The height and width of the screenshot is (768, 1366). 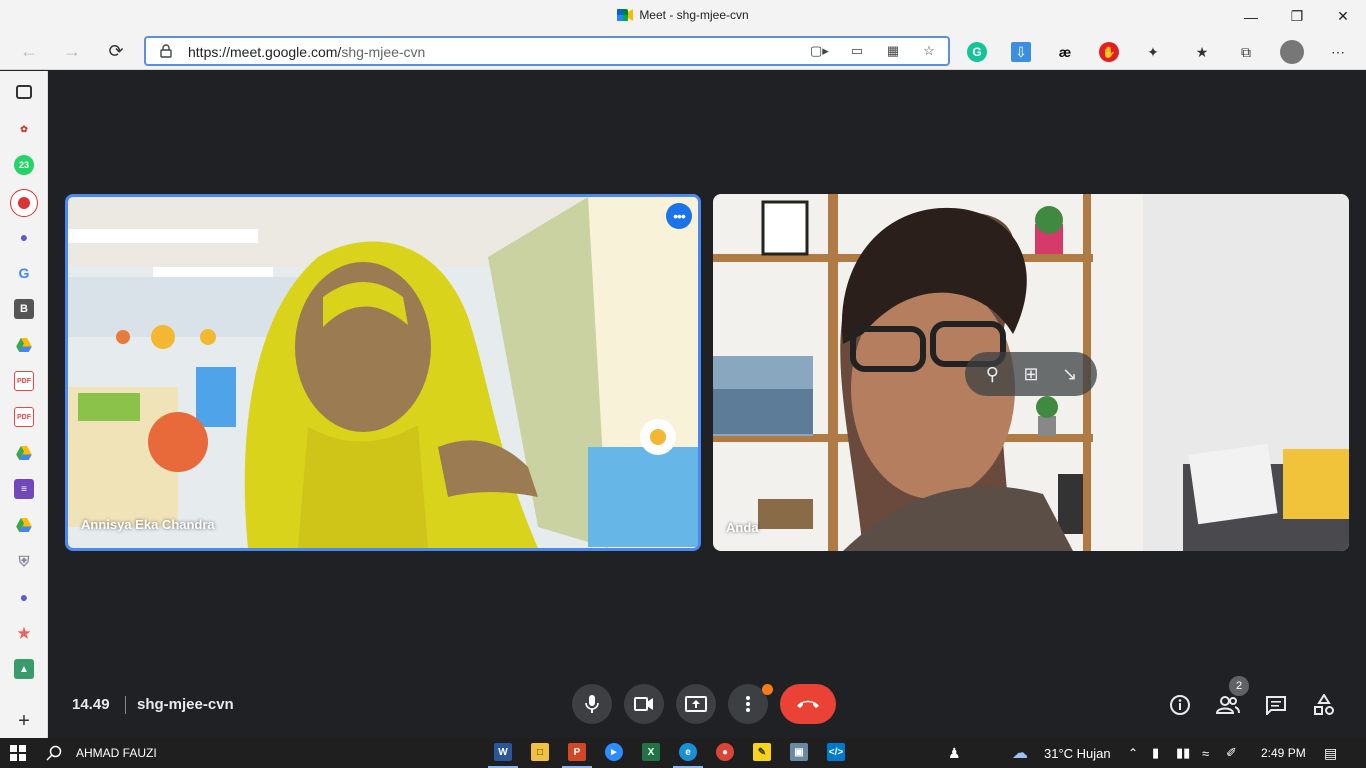 I want to click on add-sidebar-item-icon: +, so click(x=24, y=721).